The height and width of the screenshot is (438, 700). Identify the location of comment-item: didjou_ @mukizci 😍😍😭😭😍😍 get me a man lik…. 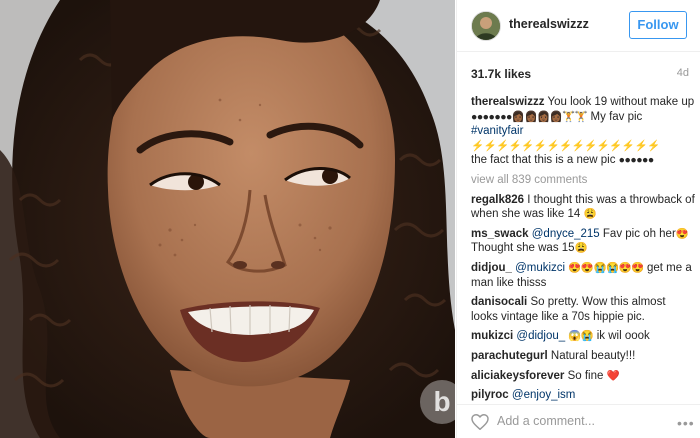
(583, 275).